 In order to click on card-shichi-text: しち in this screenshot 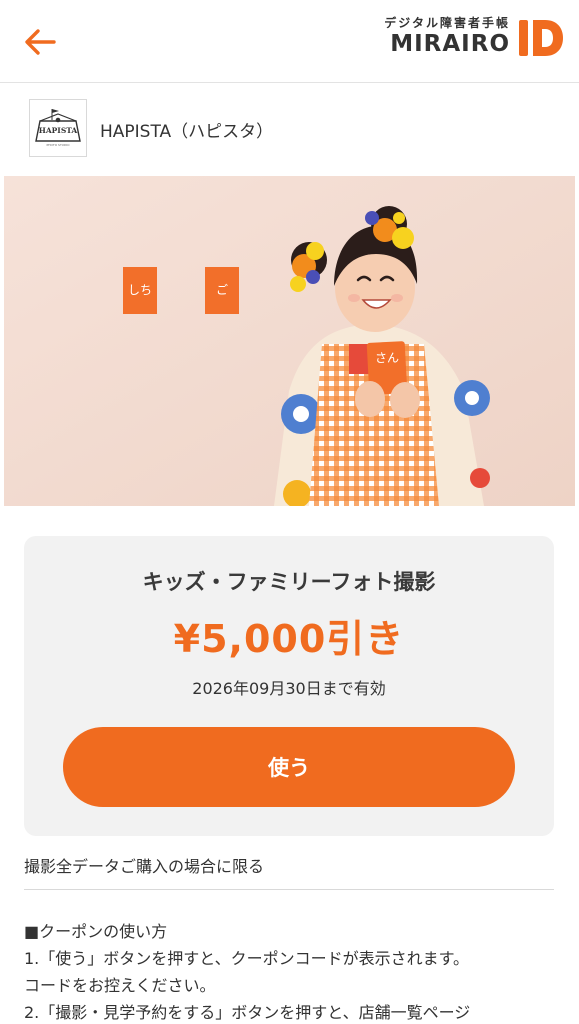, I will do `click(140, 290)`.